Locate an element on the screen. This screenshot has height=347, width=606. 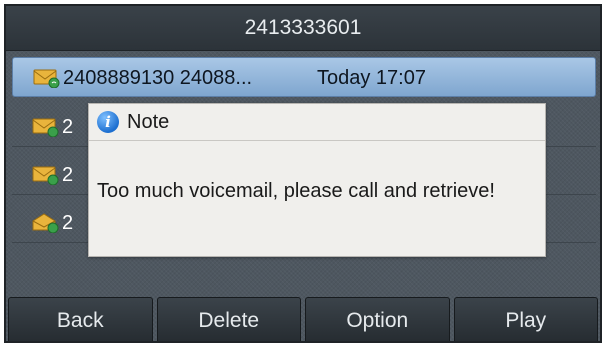
info-icon: i is located at coordinates (108, 122).